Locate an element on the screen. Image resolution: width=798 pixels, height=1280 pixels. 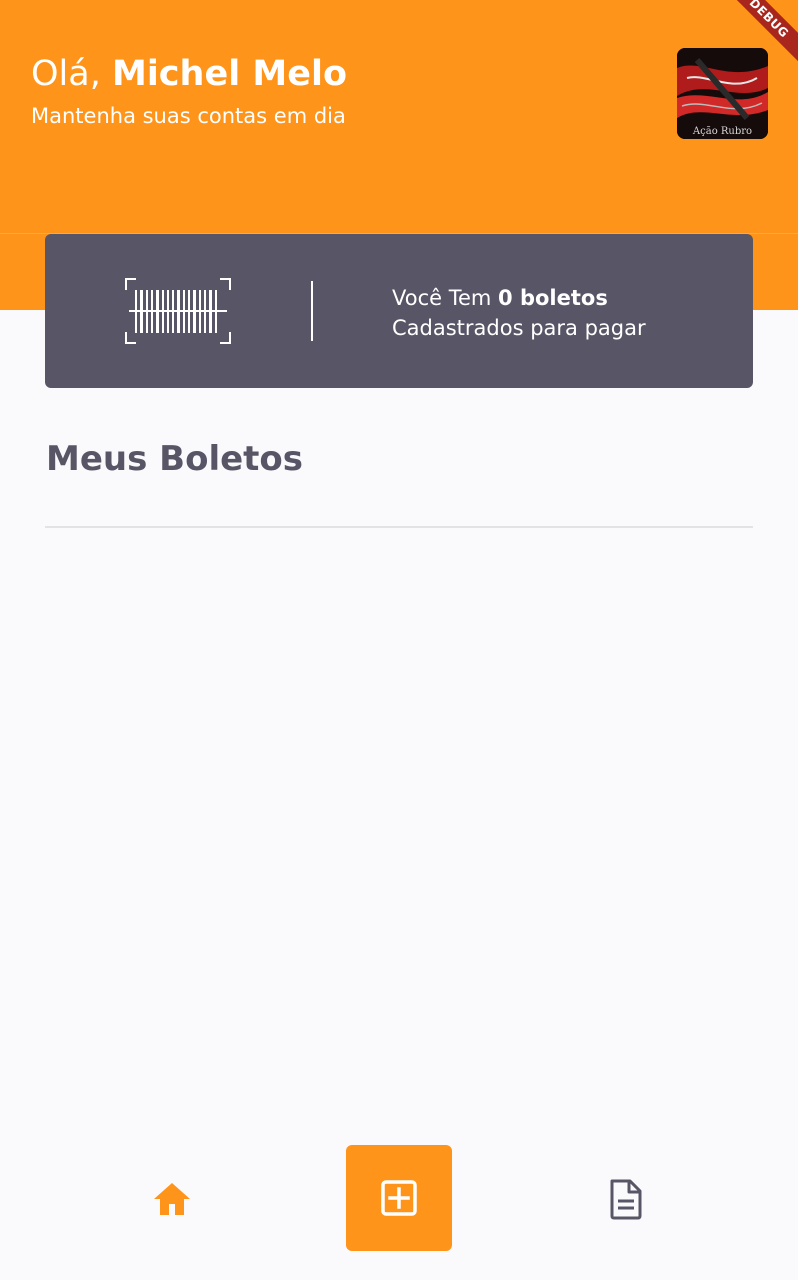
avatar-caption: Ação Rubro is located at coordinates (722, 131).